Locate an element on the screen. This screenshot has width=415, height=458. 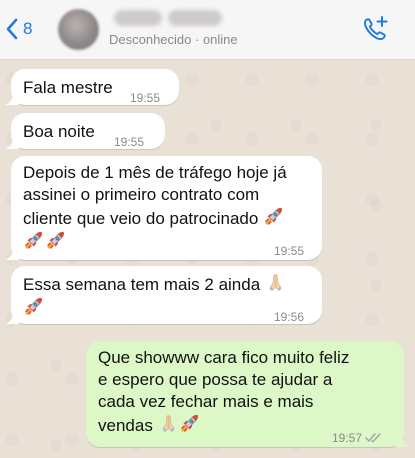
message-text: Fala mestre is located at coordinates (68, 87).